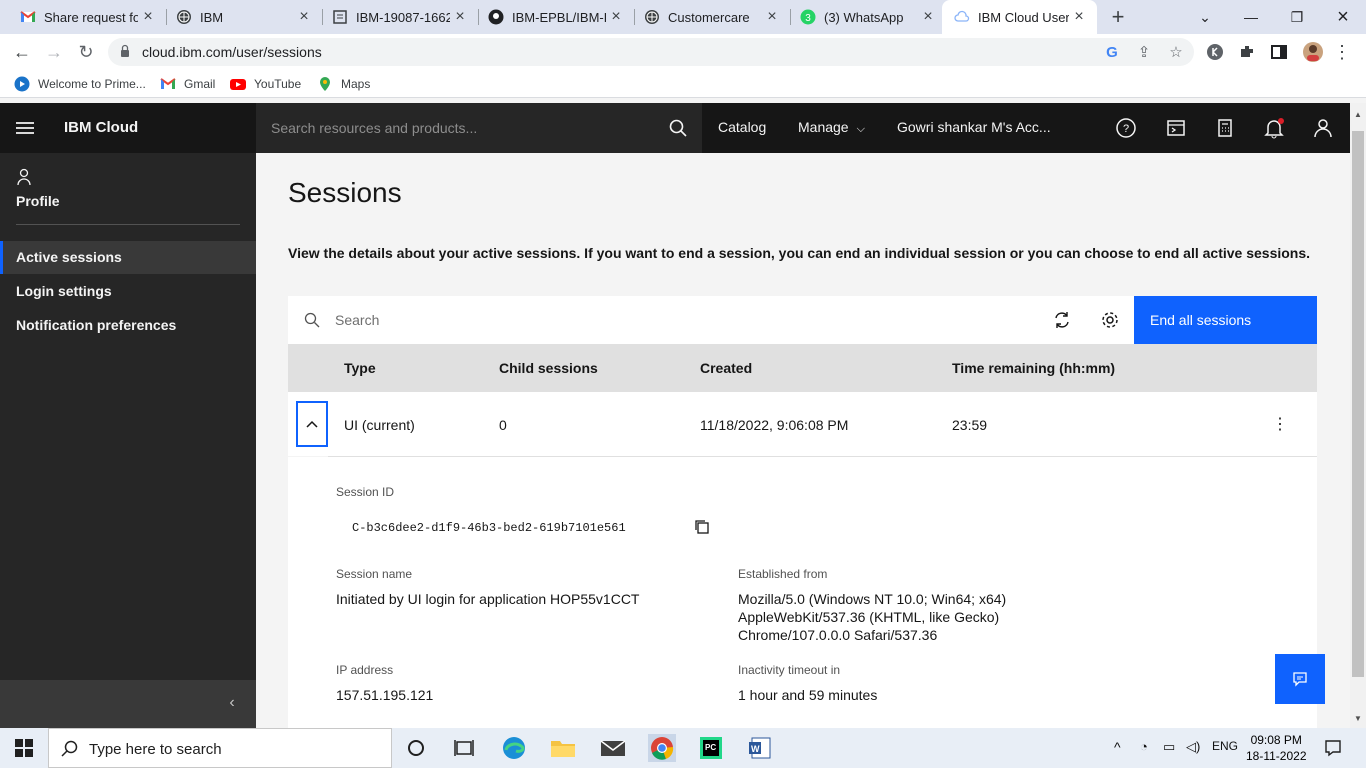  Describe the element at coordinates (1274, 128) in the screenshot. I see `notifications-bell-icon` at that location.